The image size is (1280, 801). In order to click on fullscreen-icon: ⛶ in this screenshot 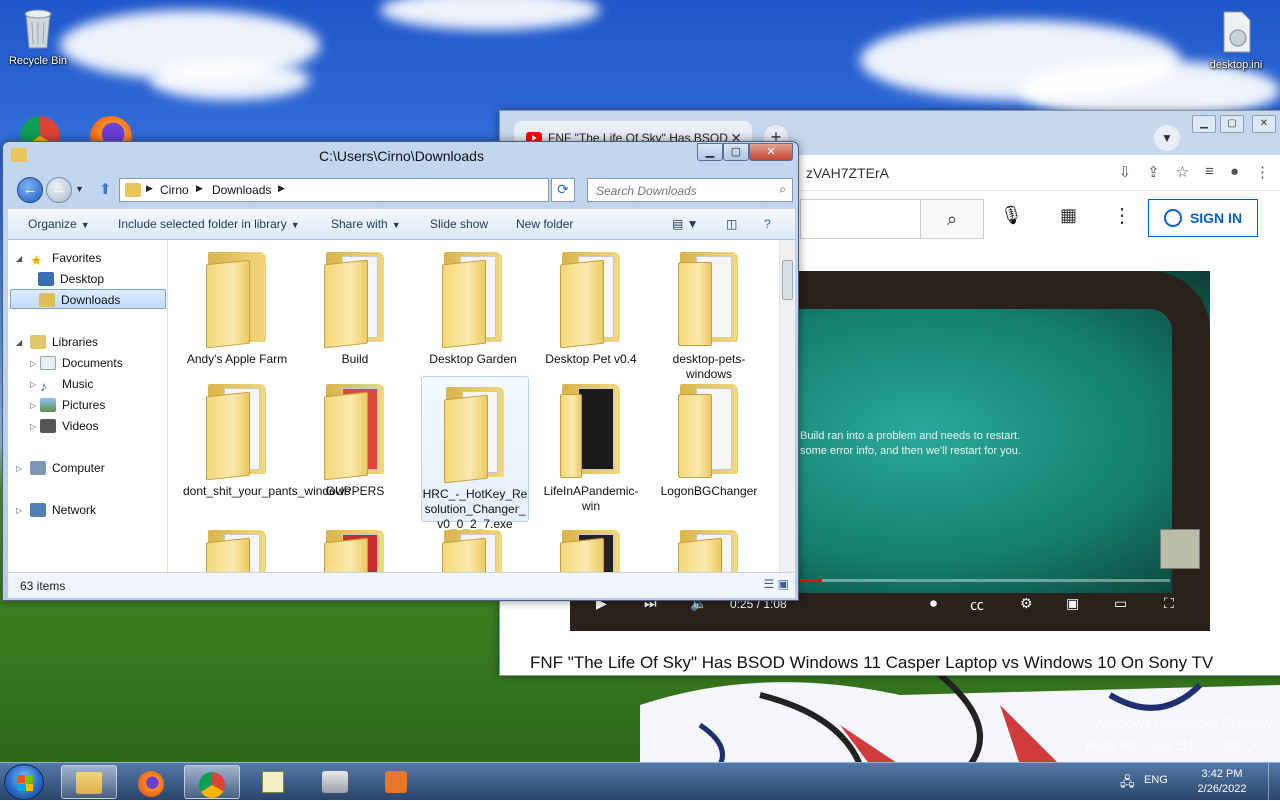, I will do `click(1169, 603)`.